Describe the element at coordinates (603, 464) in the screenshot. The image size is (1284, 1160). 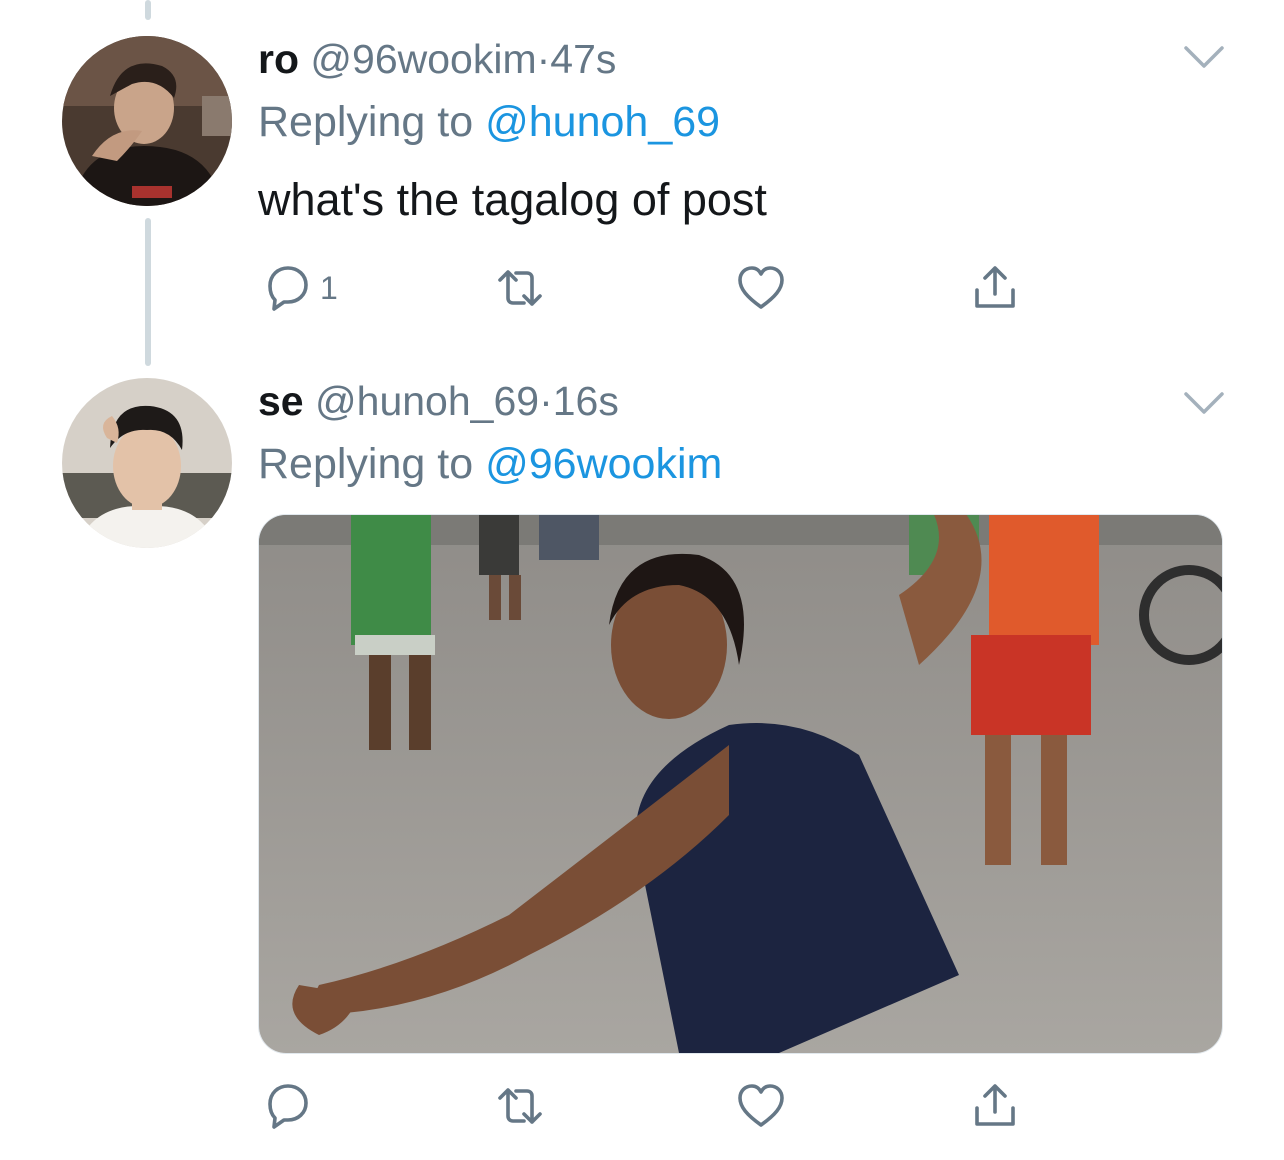
I see `reply-mention-link: @96wookim` at that location.